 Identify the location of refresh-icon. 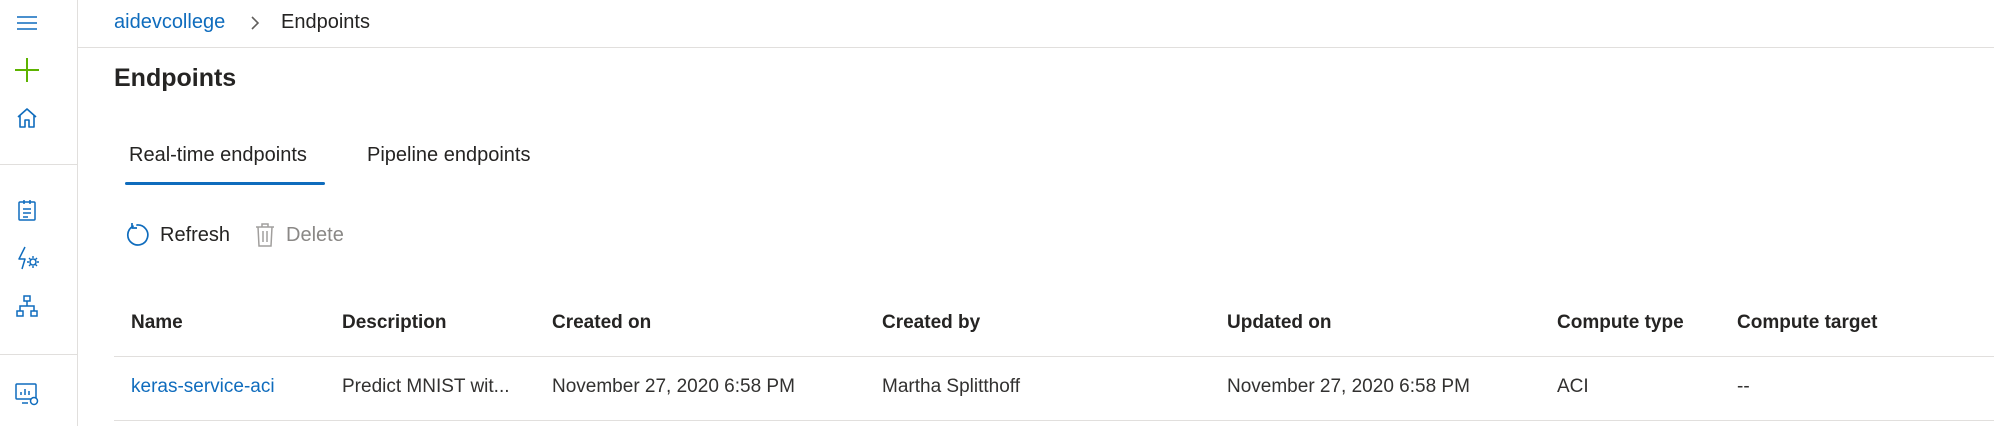
(137, 234).